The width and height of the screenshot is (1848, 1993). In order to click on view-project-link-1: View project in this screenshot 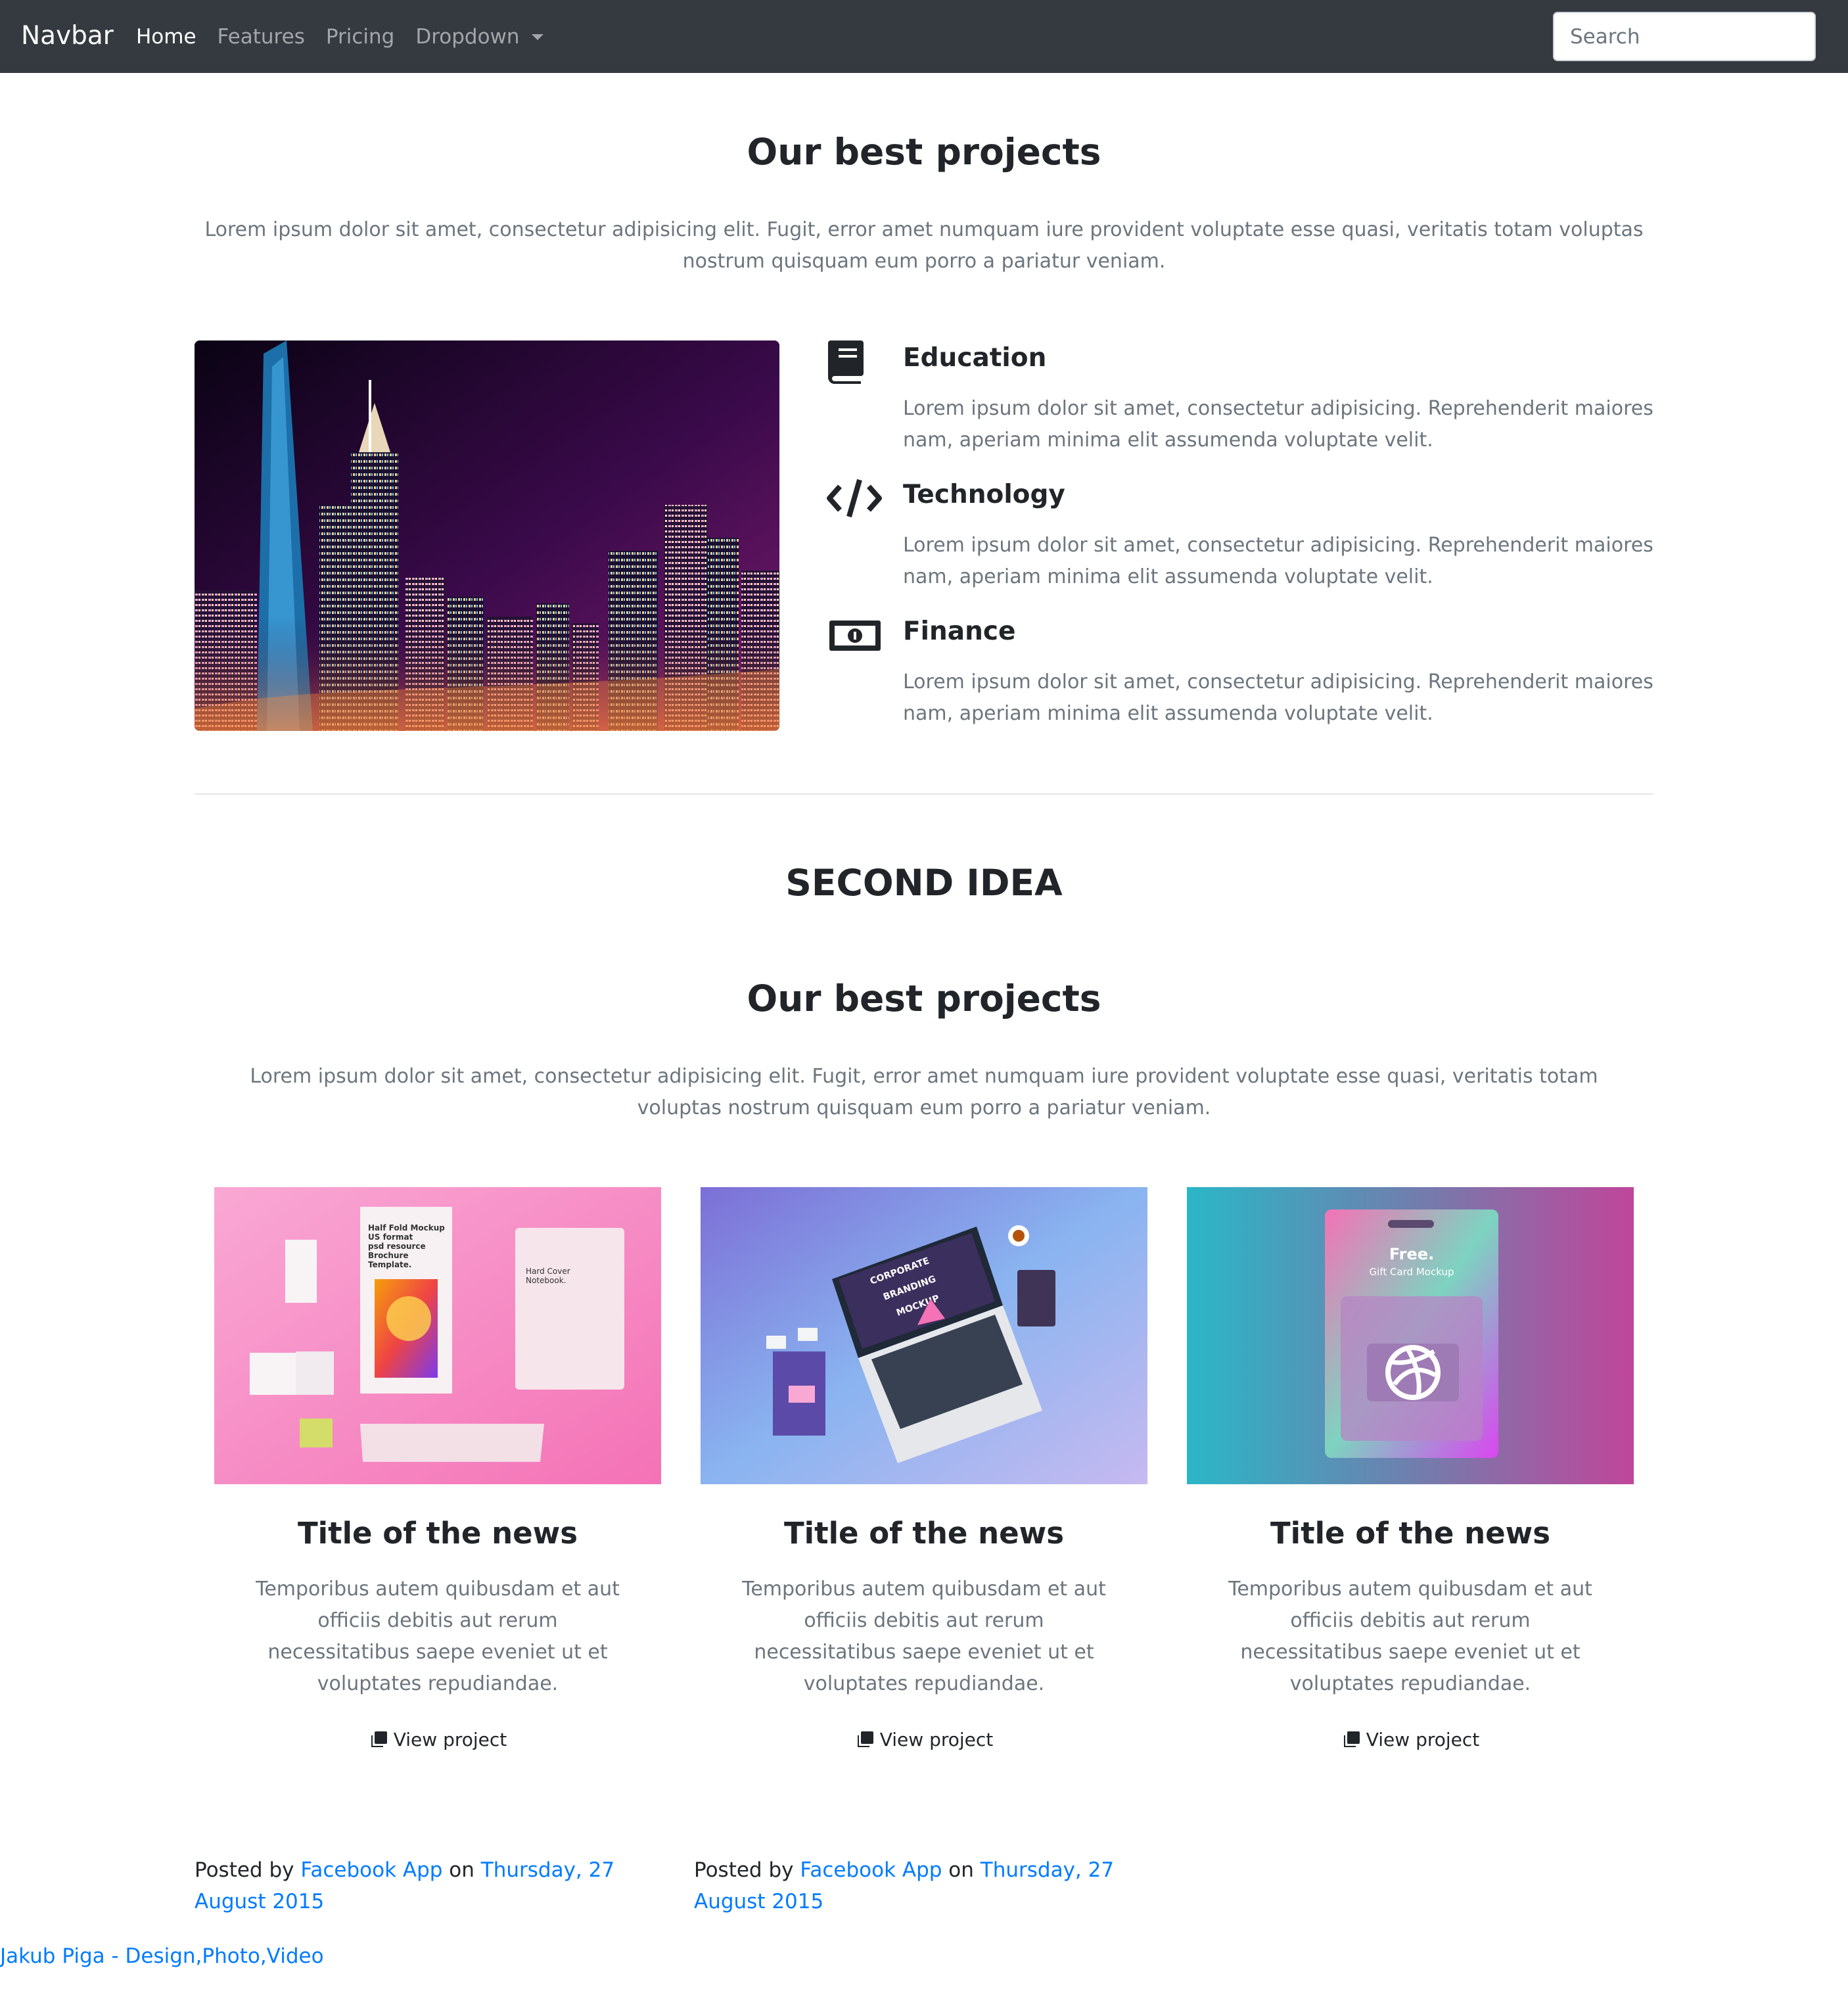, I will do `click(437, 1739)`.